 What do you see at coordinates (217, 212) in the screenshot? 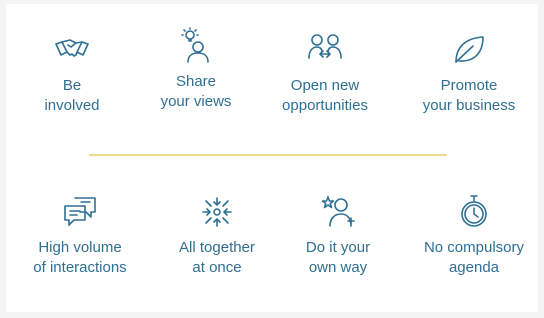
I see `converge-arrows-icon` at bounding box center [217, 212].